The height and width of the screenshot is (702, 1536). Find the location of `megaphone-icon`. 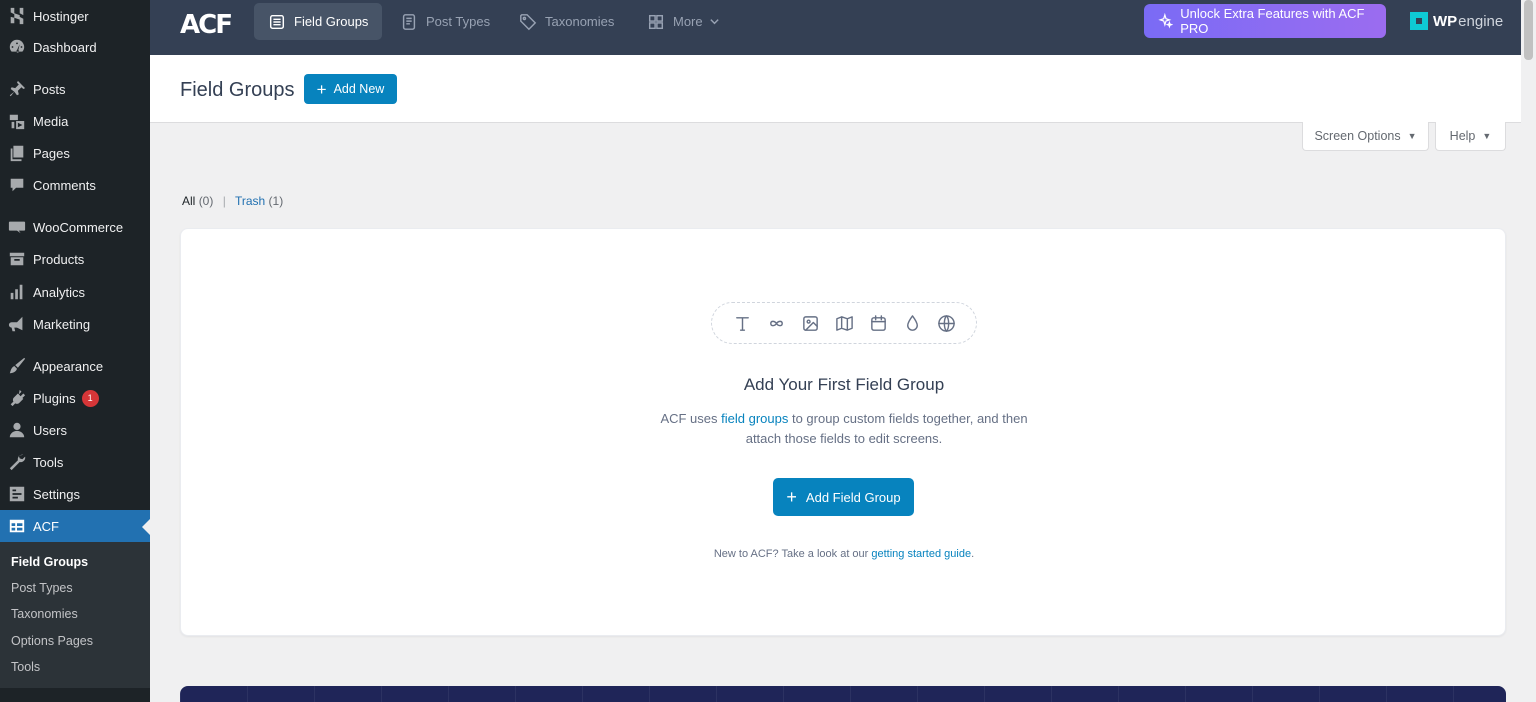

megaphone-icon is located at coordinates (17, 324).